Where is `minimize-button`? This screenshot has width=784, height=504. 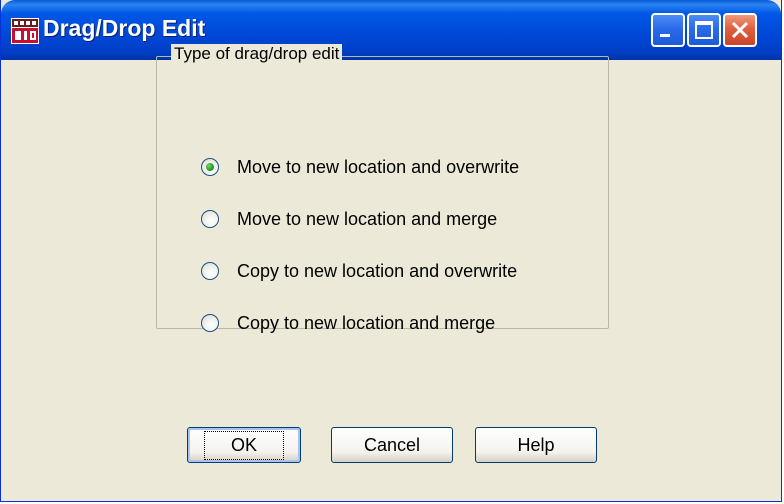
minimize-button is located at coordinates (668, 30).